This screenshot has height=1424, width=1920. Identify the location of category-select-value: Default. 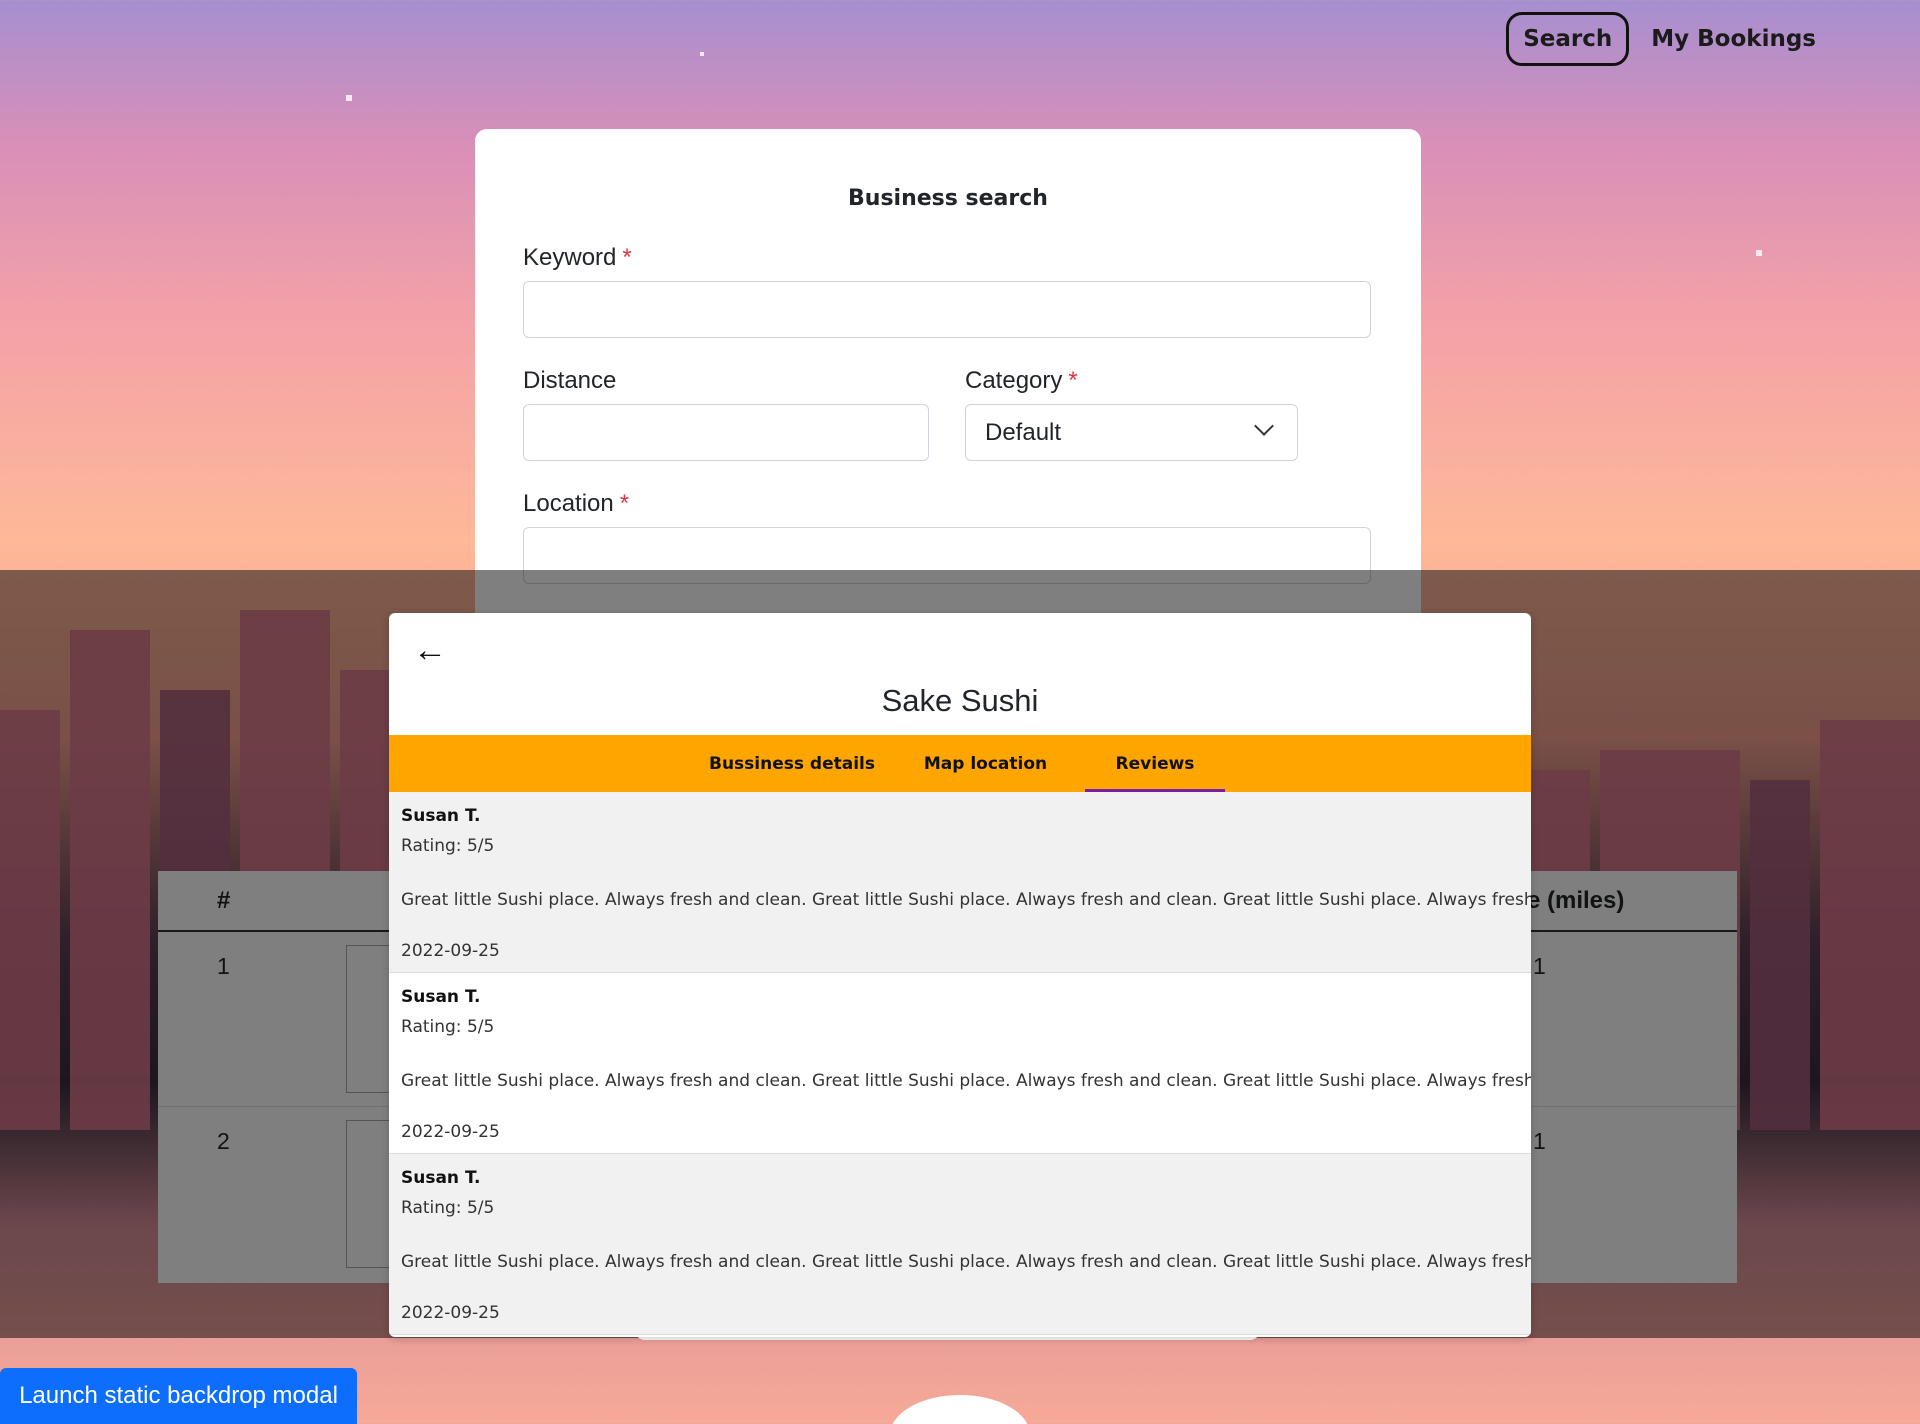
(1023, 432).